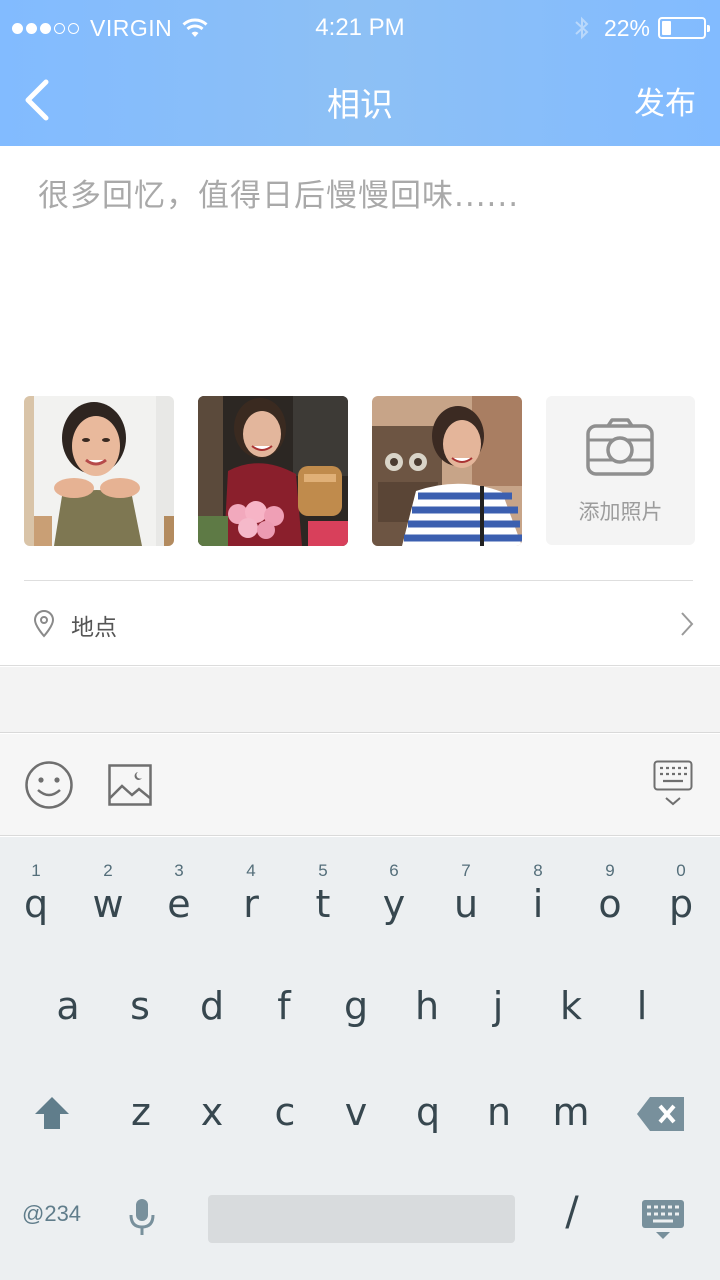 The width and height of the screenshot is (720, 1280). I want to click on battery-icon, so click(684, 28).